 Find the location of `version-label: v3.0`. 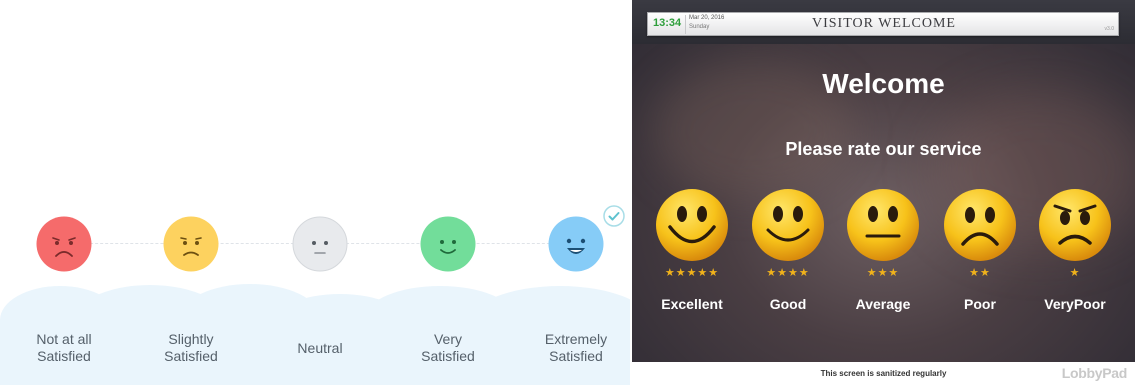

version-label: v3.0 is located at coordinates (1109, 29).